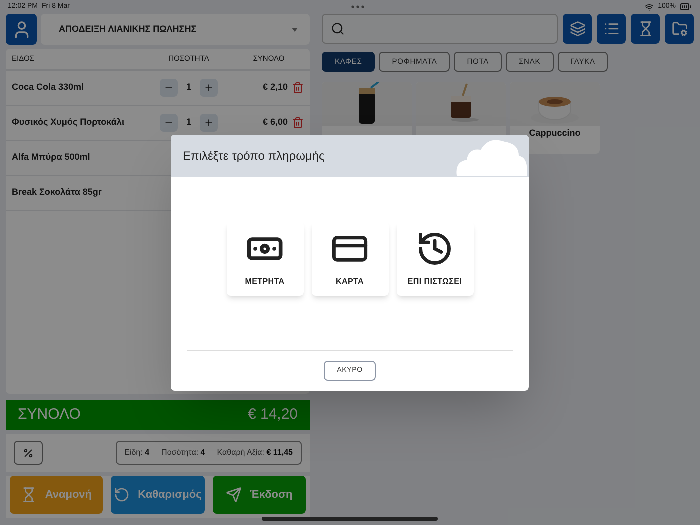 The height and width of the screenshot is (525, 700). What do you see at coordinates (175, 29) in the screenshot?
I see `document-type-dropdown: ΑΠΟΔΕΙΞΗ ΛΙΑΝΙΚΗΣ ΠΩΛΗΣΗΣ` at bounding box center [175, 29].